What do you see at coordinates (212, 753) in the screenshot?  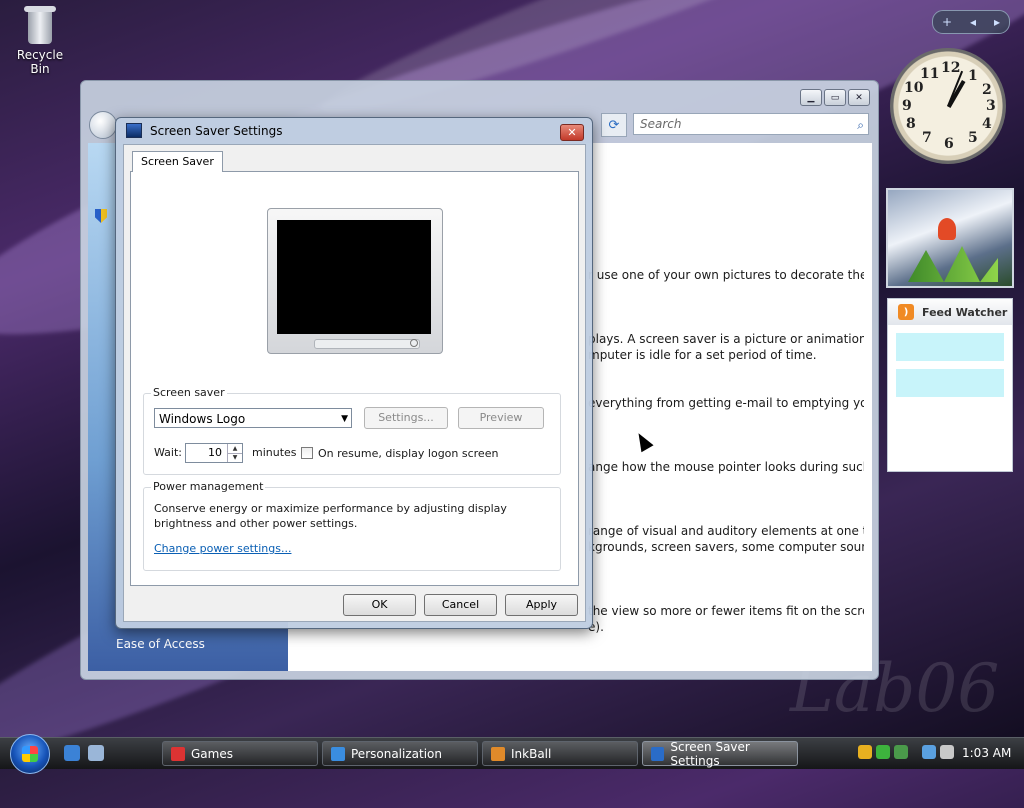 I see `taskbar-item-label: Games` at bounding box center [212, 753].